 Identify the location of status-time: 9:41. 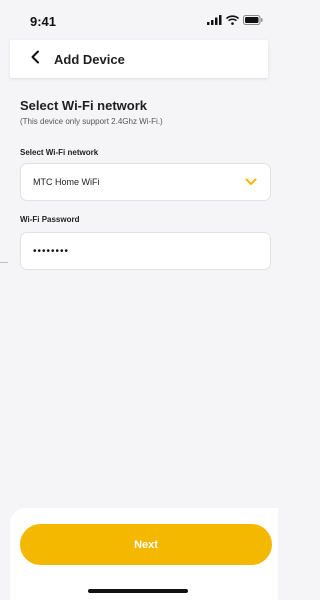
(43, 21).